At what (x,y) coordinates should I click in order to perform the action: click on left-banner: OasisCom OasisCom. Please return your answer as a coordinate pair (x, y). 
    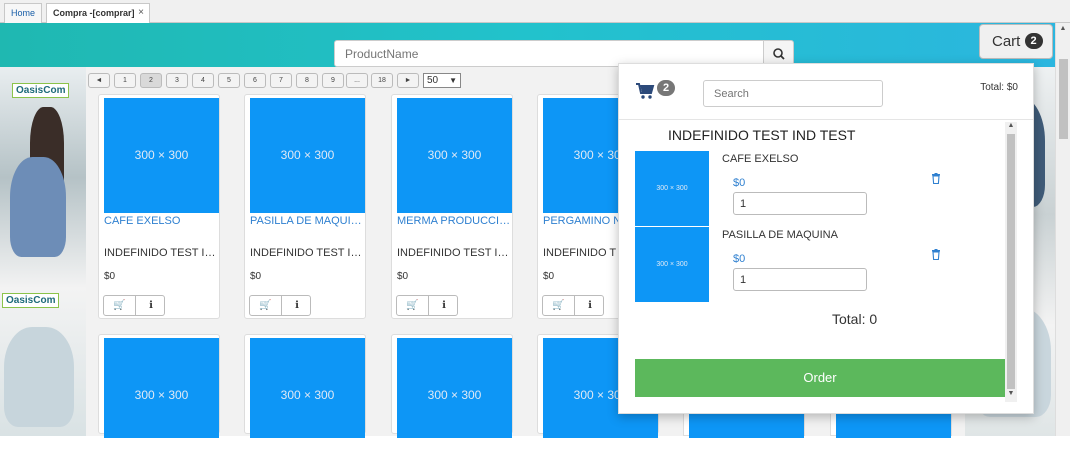
    Looking at the image, I should click on (43, 251).